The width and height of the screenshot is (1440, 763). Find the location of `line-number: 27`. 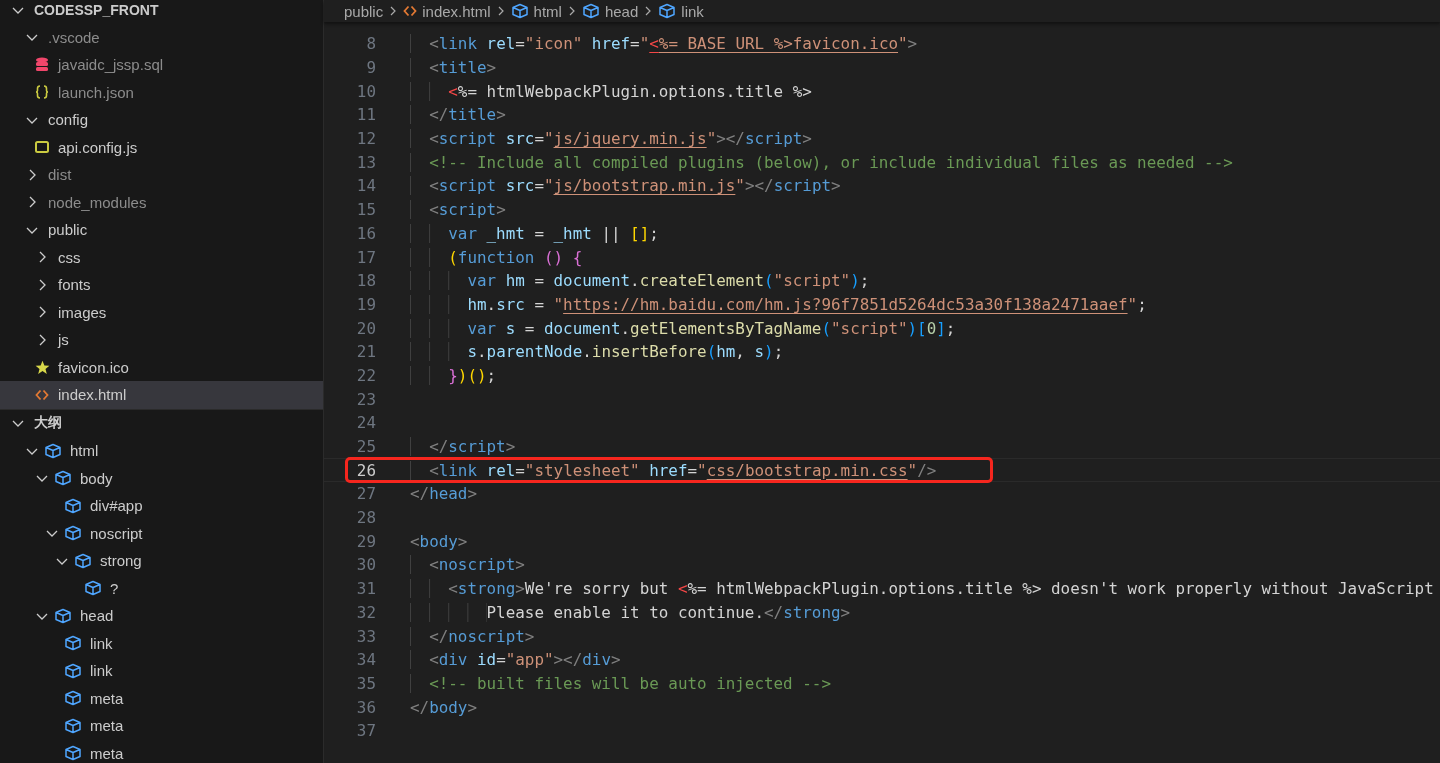

line-number: 27 is located at coordinates (366, 494).